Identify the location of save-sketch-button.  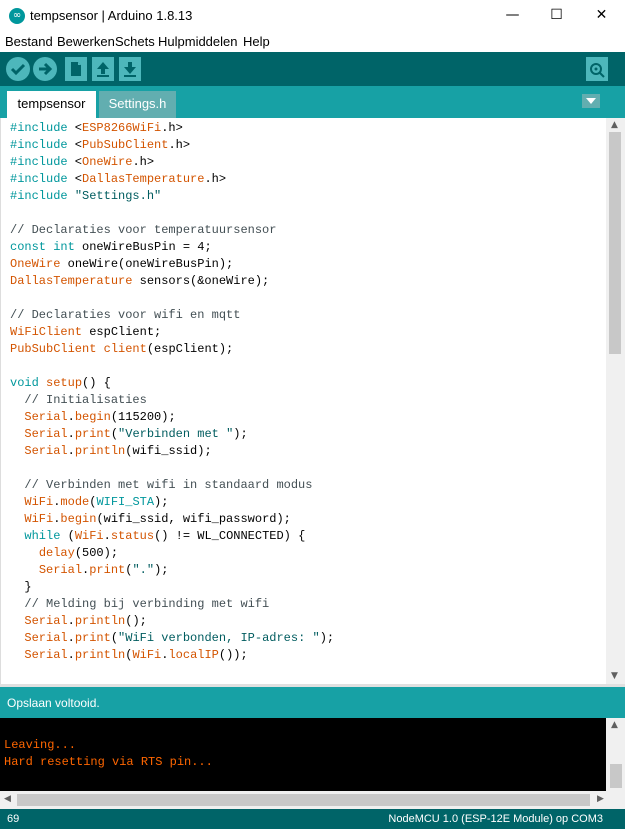
(130, 69).